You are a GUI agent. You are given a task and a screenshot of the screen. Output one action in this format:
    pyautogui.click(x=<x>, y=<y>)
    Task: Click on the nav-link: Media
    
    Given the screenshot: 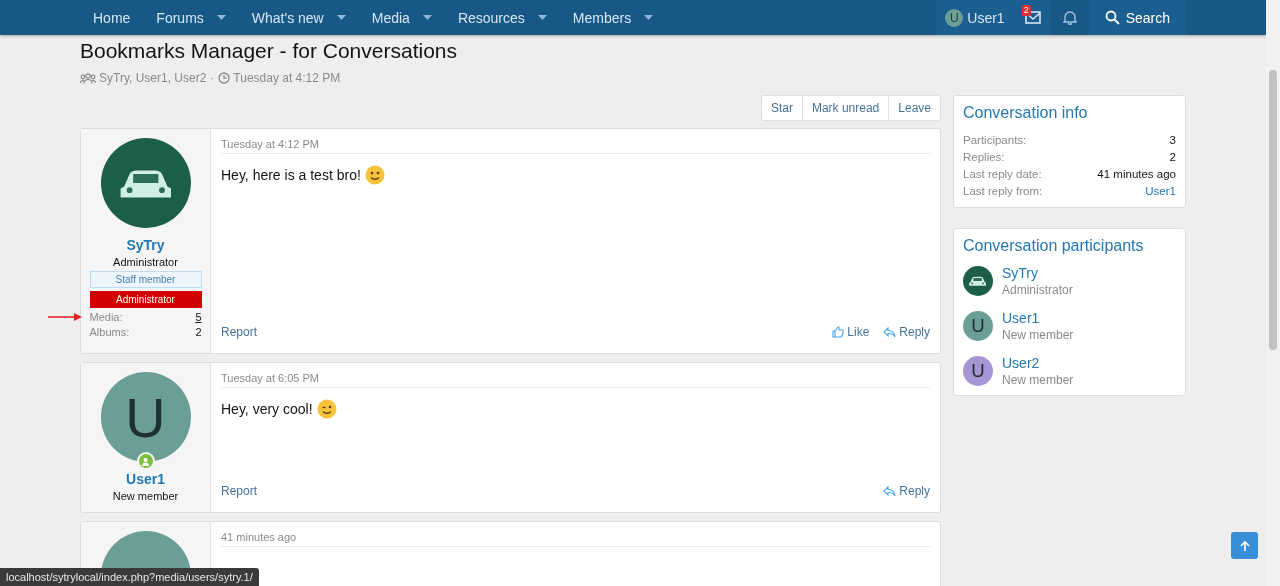 What is the action you would take?
    pyautogui.click(x=390, y=17)
    